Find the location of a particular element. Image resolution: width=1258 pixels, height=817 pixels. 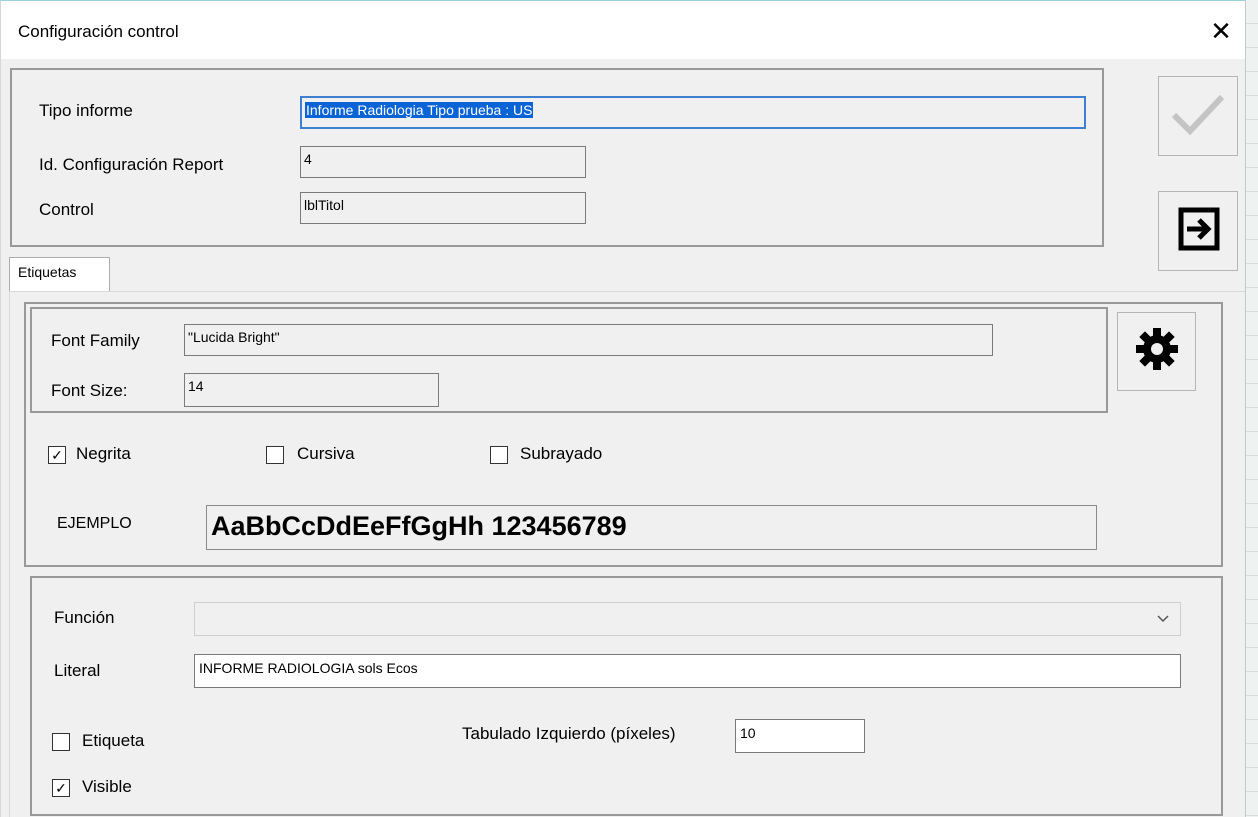

subrayado-label: Subrayado is located at coordinates (561, 454).